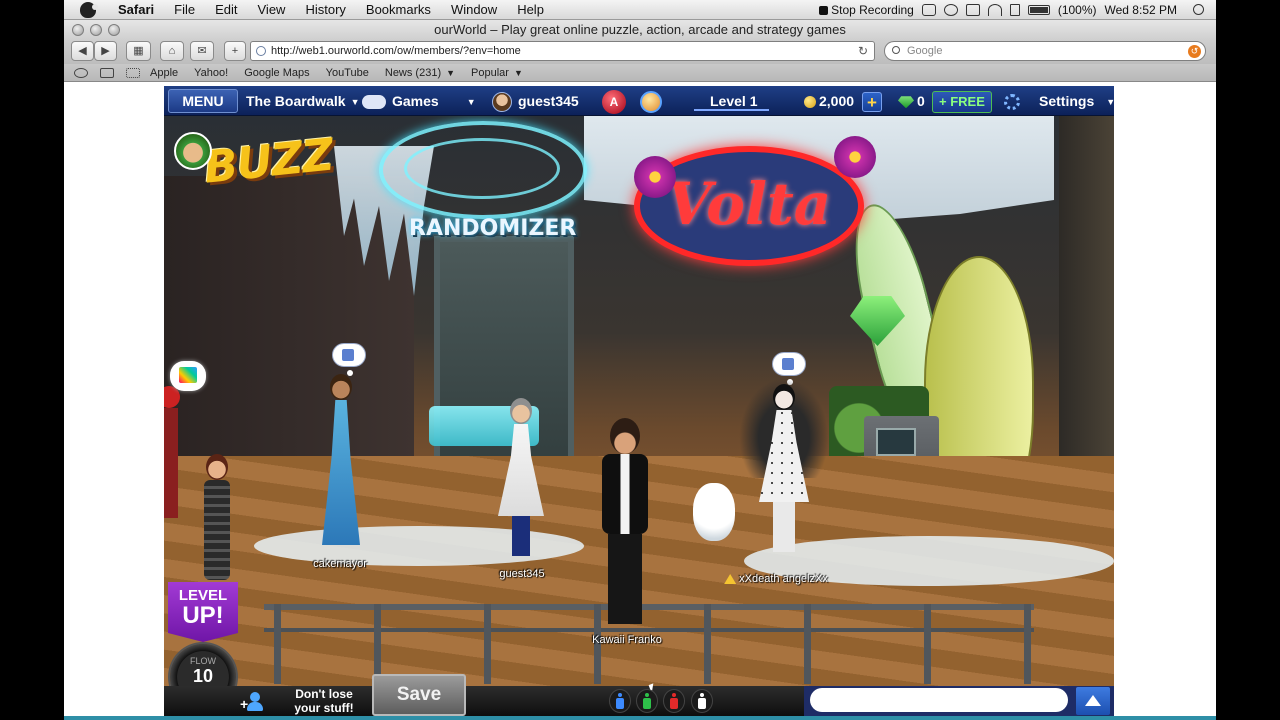 This screenshot has height=720, width=1280. What do you see at coordinates (1045, 51) in the screenshot?
I see `search-field: Google ↺` at bounding box center [1045, 51].